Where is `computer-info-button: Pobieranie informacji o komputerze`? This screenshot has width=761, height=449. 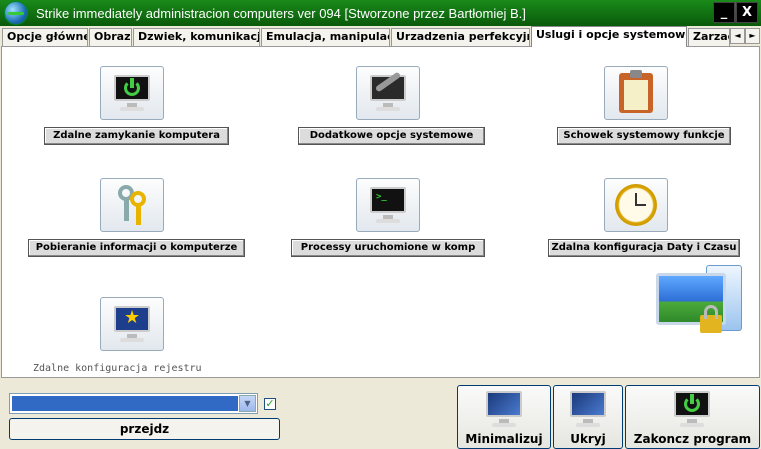 computer-info-button: Pobieranie informacji o komputerze is located at coordinates (136, 248).